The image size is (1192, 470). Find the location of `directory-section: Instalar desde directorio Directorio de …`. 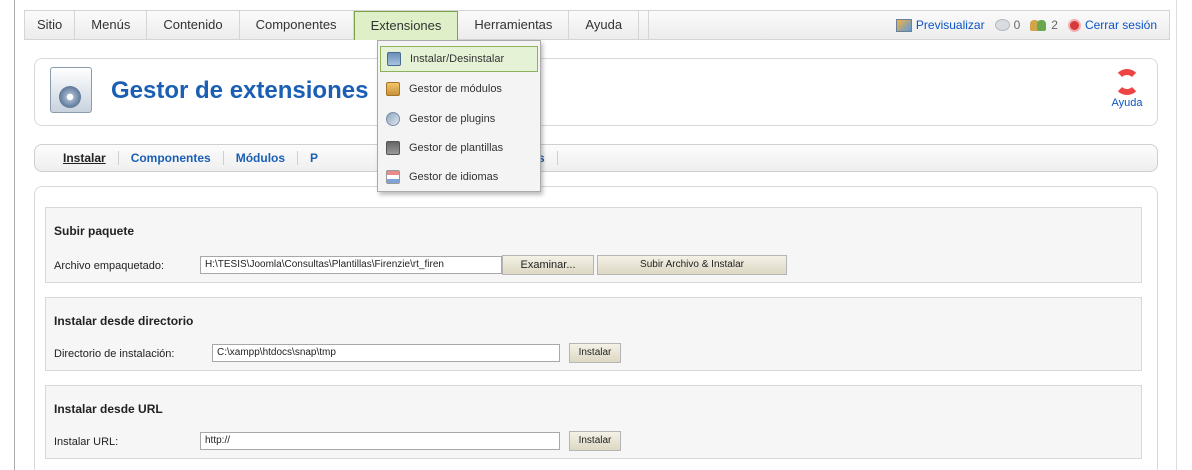

directory-section: Instalar desde directorio Directorio de … is located at coordinates (593, 334).